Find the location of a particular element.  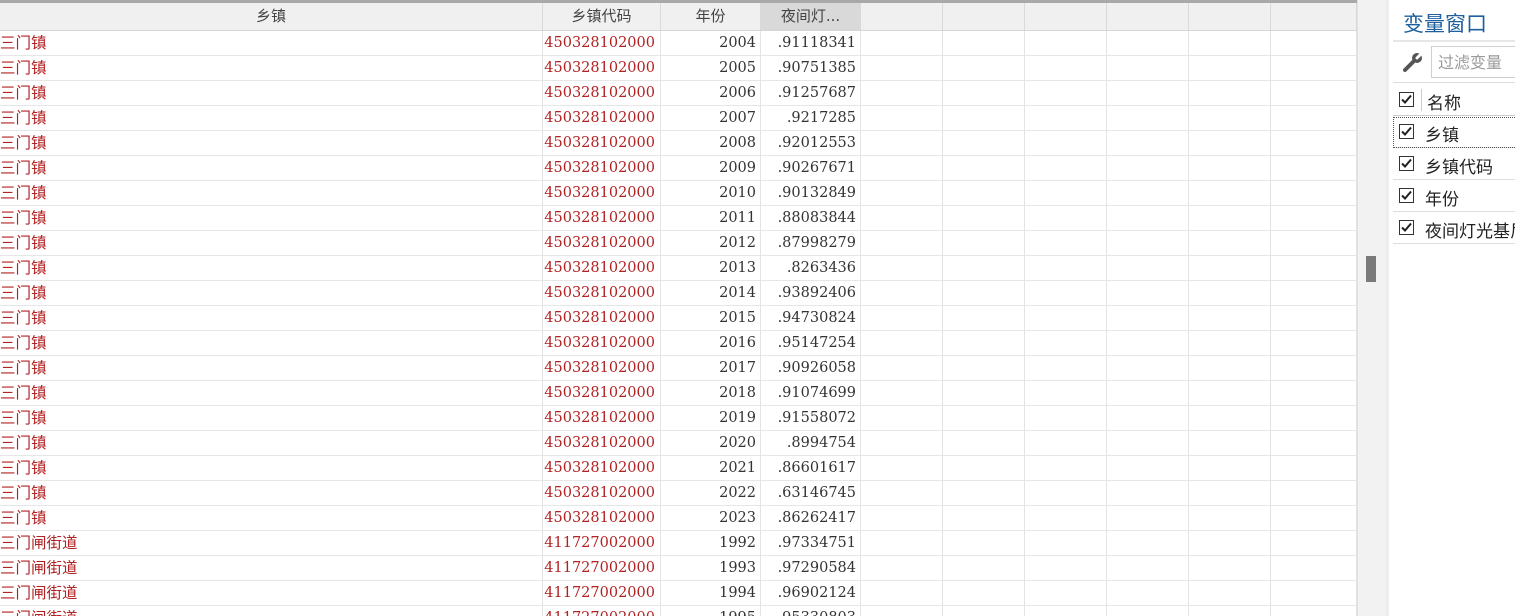

cell-year: 2008 is located at coordinates (711, 143).